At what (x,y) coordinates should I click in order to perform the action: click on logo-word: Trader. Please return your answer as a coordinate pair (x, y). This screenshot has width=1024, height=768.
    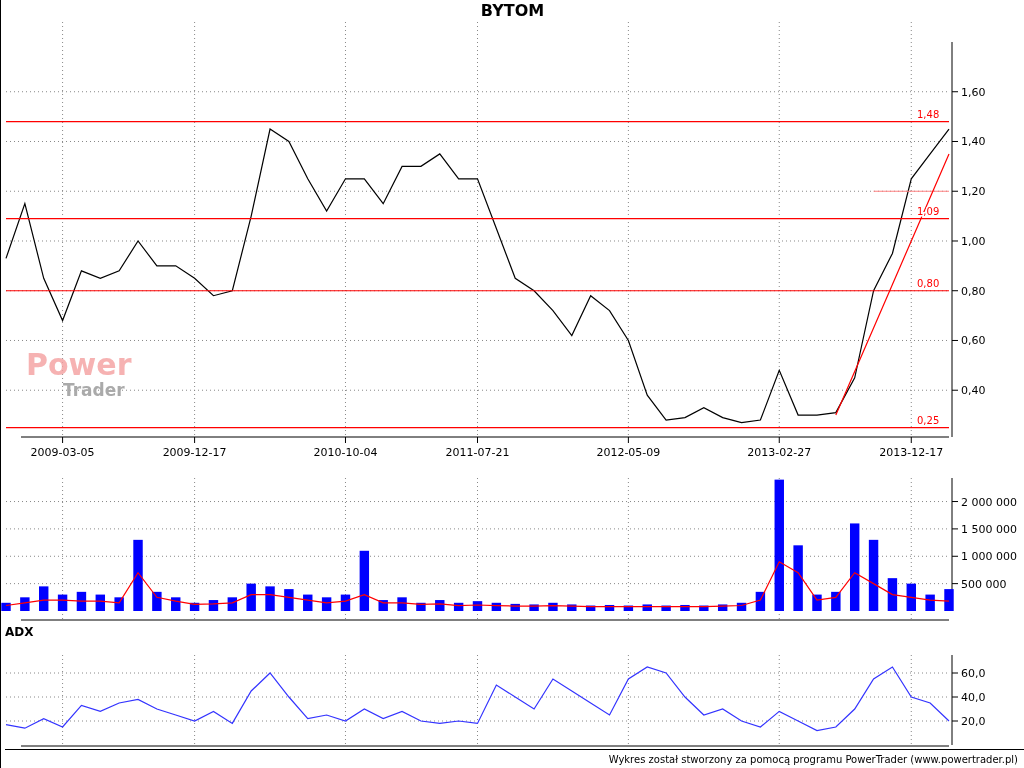
    Looking at the image, I should click on (94, 389).